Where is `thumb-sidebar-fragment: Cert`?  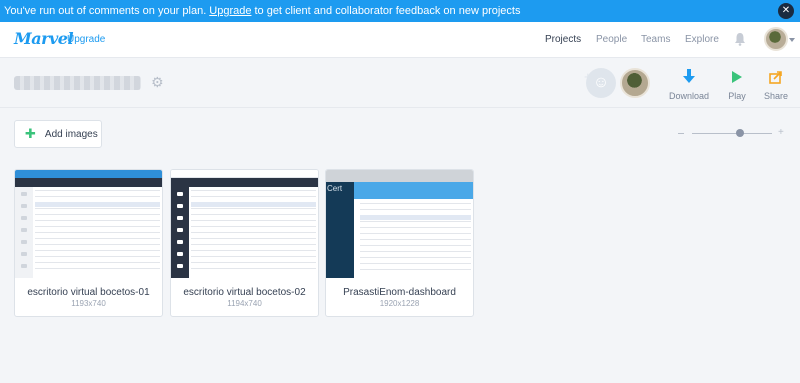 thumb-sidebar-fragment: Cert is located at coordinates (335, 188).